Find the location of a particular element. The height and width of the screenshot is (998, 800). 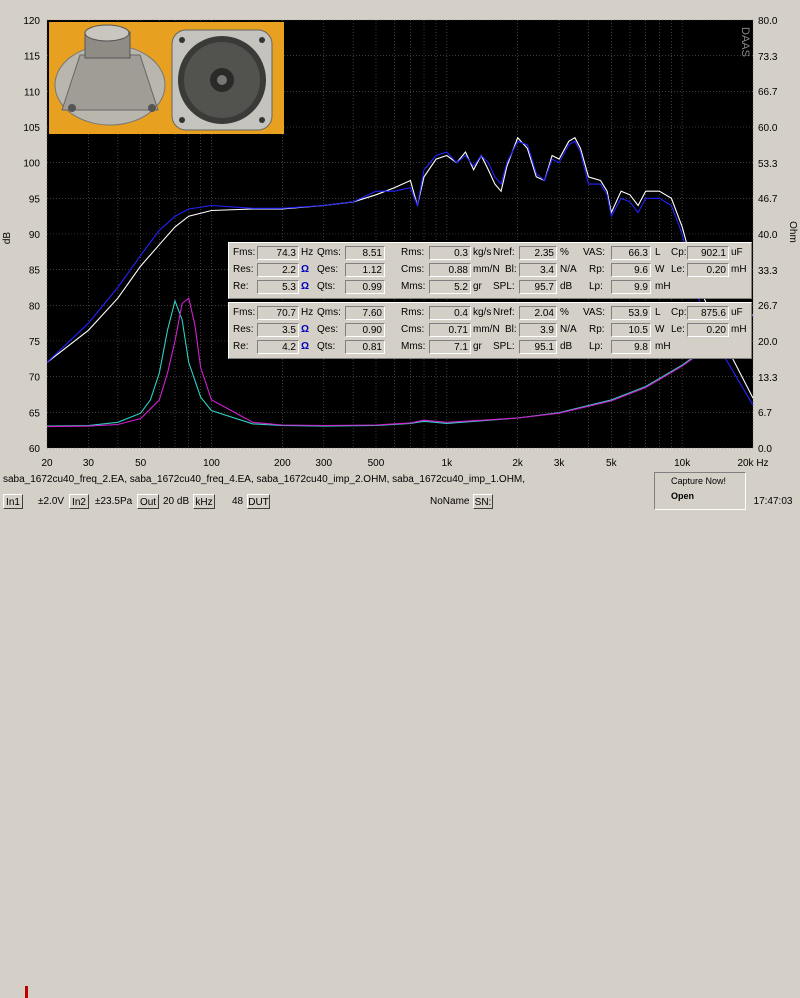

res-value: 3.5 is located at coordinates (278, 330).